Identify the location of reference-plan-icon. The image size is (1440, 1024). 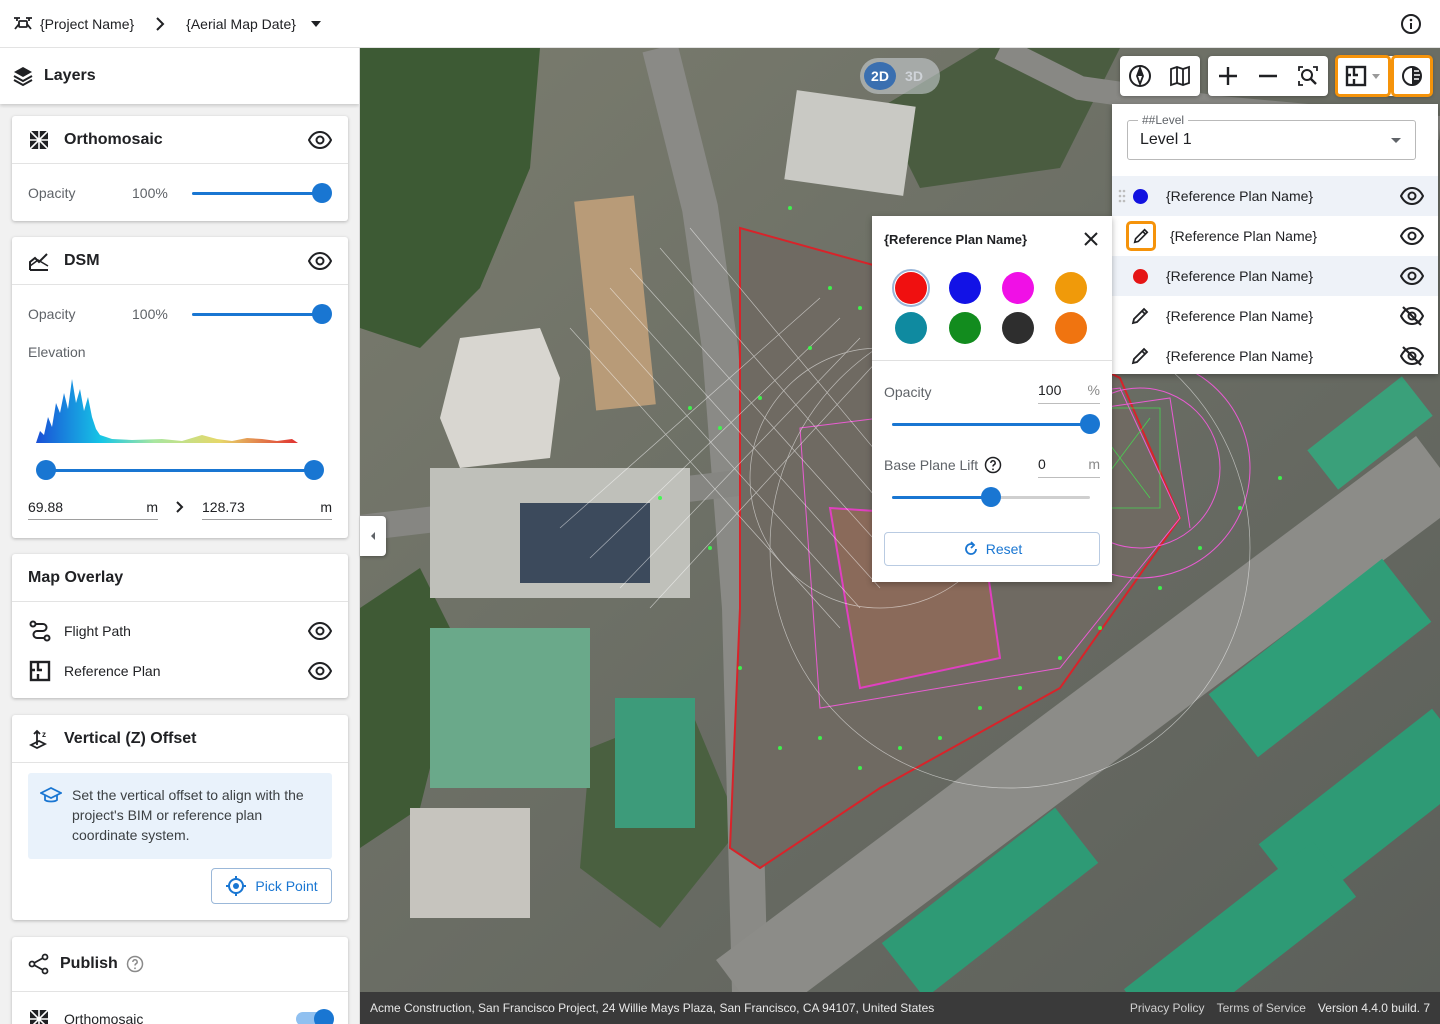
(40, 671).